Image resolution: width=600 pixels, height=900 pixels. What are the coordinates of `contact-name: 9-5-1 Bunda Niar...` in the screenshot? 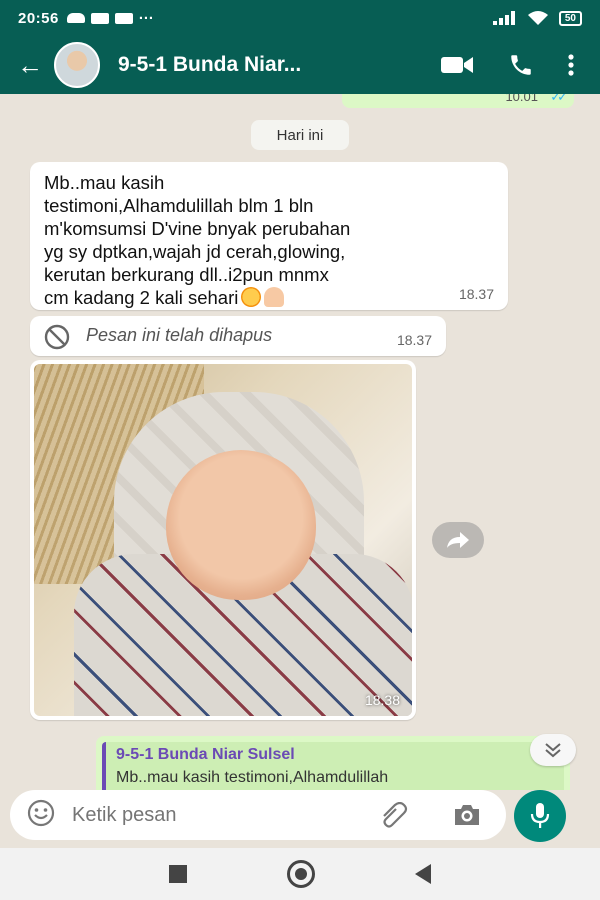 It's located at (248, 65).